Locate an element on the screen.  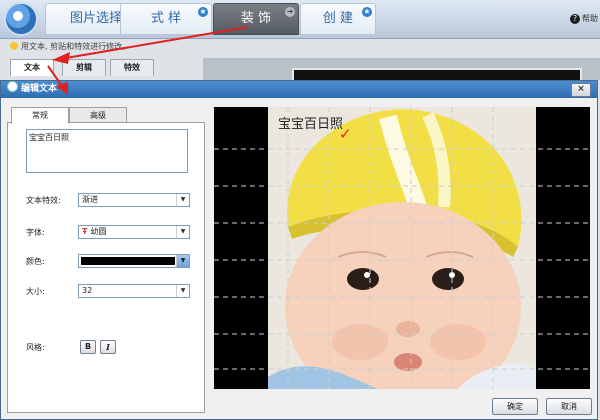
tab-image-select-label: 图片选择 is located at coordinates (95, 18).